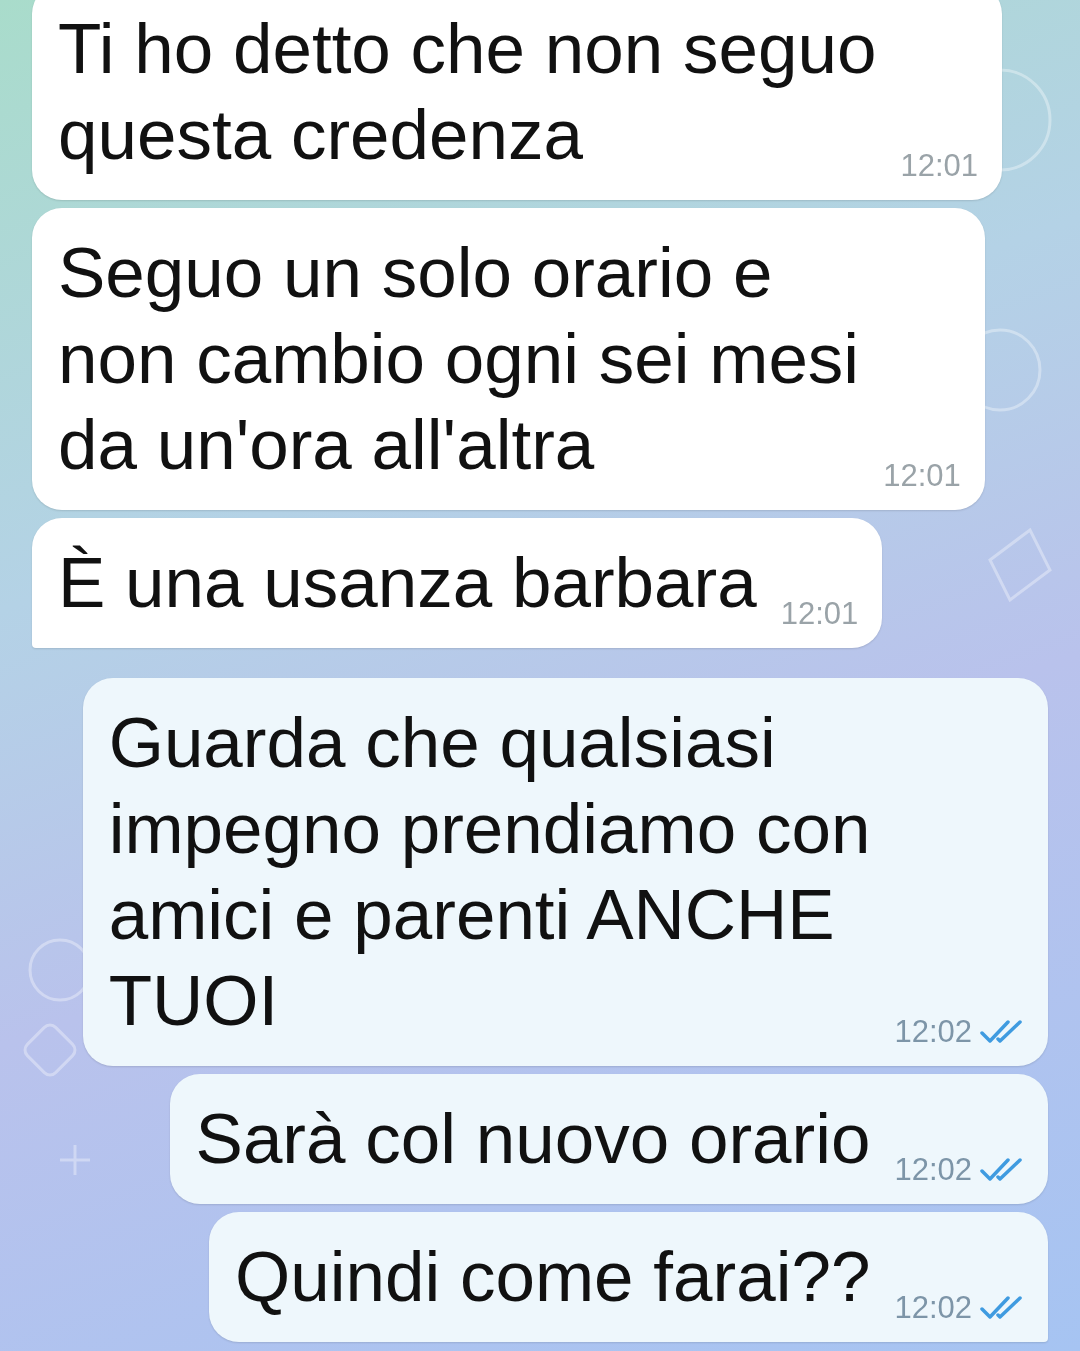 The width and height of the screenshot is (1080, 1351). Describe the element at coordinates (459, 359) in the screenshot. I see `message-text: Seguo un solo orario e non cambio ogni sei mesi da un'ora all'altra` at that location.